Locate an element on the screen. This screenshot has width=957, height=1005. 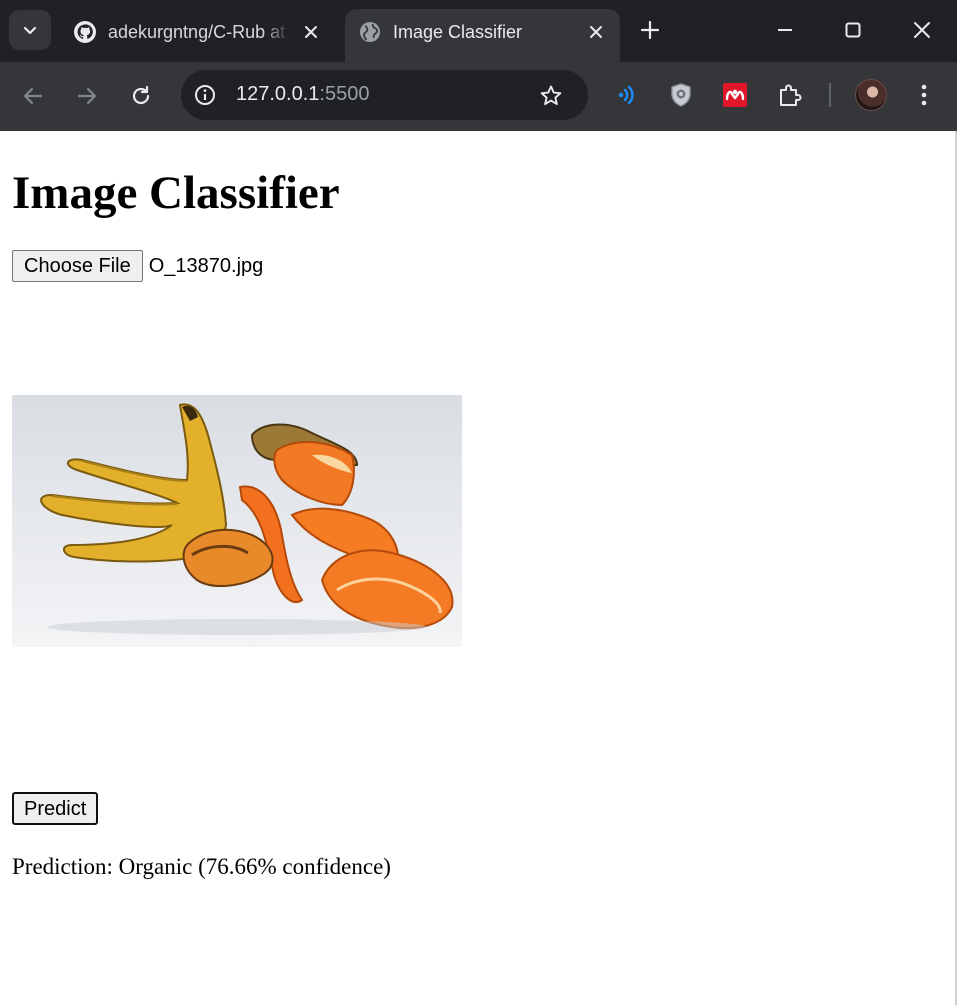
tab-github: adekurgntng/C-Rub at is located at coordinates (199, 35).